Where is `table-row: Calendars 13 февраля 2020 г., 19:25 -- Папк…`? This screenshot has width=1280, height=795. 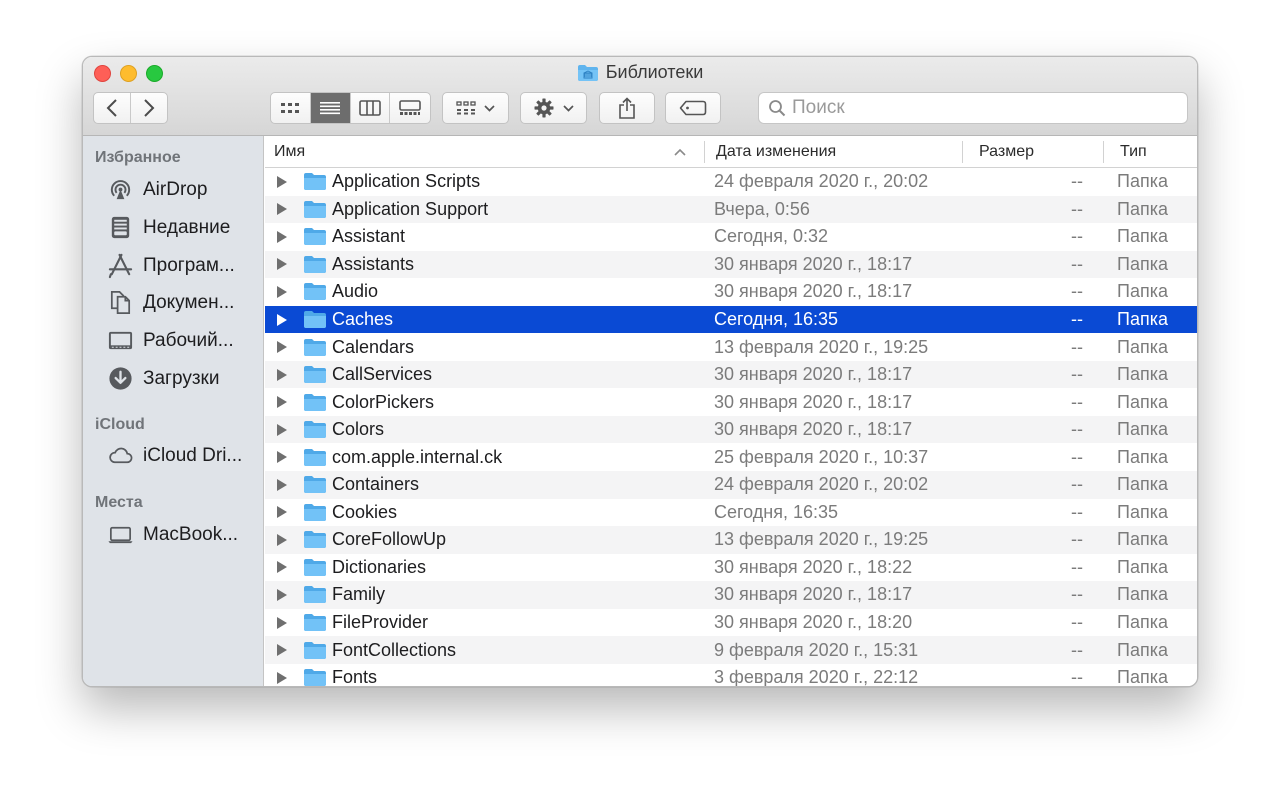
table-row: Calendars 13 февраля 2020 г., 19:25 -- Папк… is located at coordinates (731, 347).